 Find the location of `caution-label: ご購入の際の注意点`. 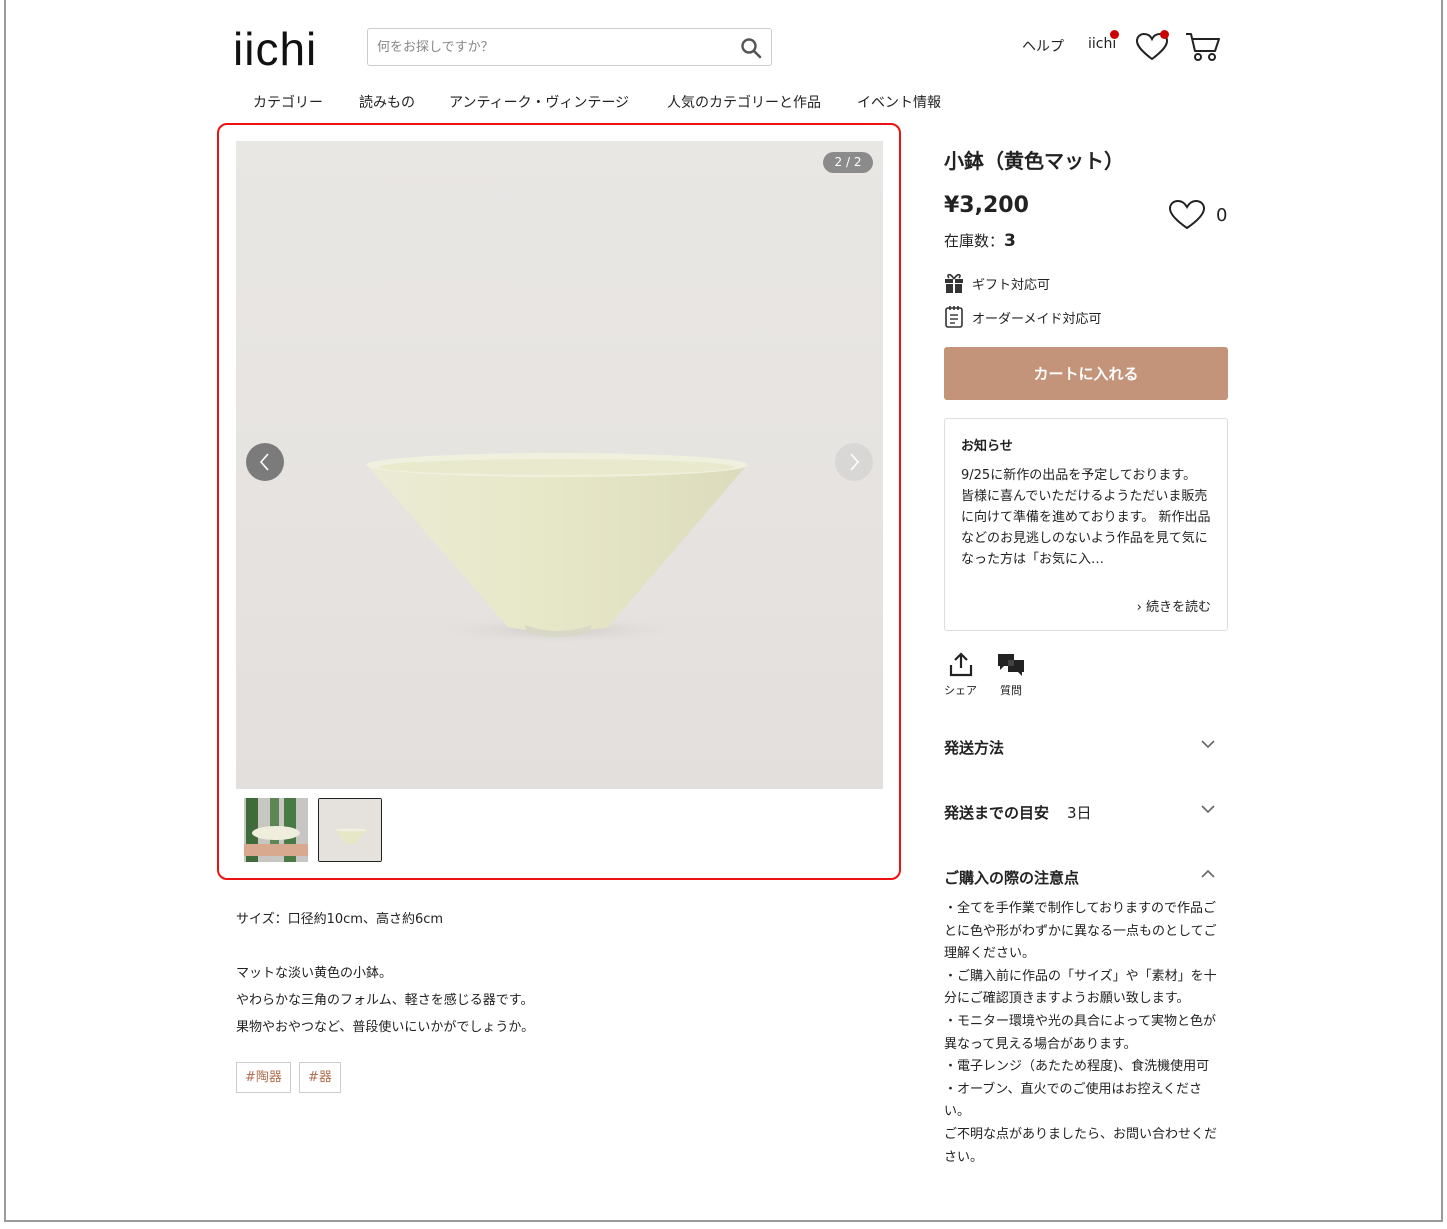

caution-label: ご購入の際の注意点 is located at coordinates (1012, 878).